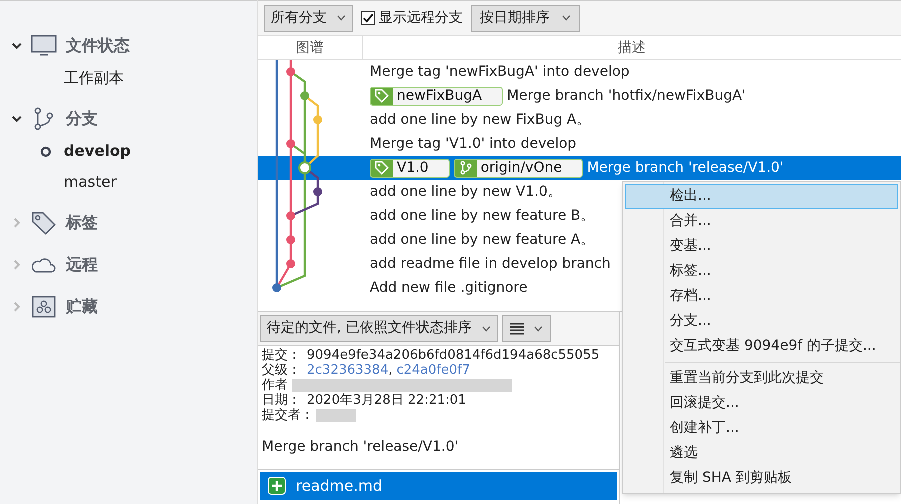 This screenshot has height=504, width=901. I want to click on field-label: 提交：, so click(281, 355).